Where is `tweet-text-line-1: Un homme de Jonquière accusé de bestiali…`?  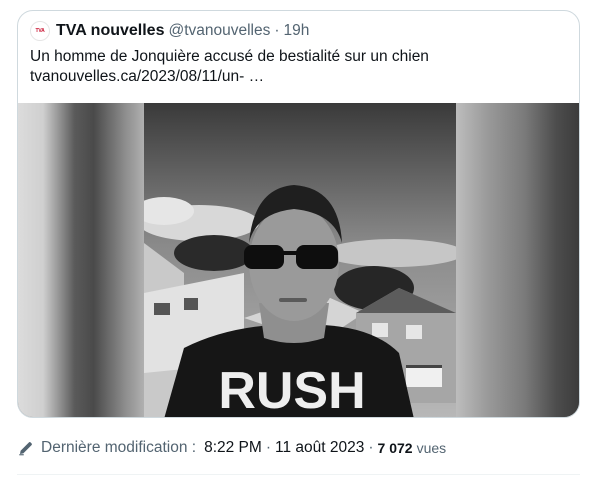 tweet-text-line-1: Un homme de Jonquière accusé de bestiali… is located at coordinates (229, 56).